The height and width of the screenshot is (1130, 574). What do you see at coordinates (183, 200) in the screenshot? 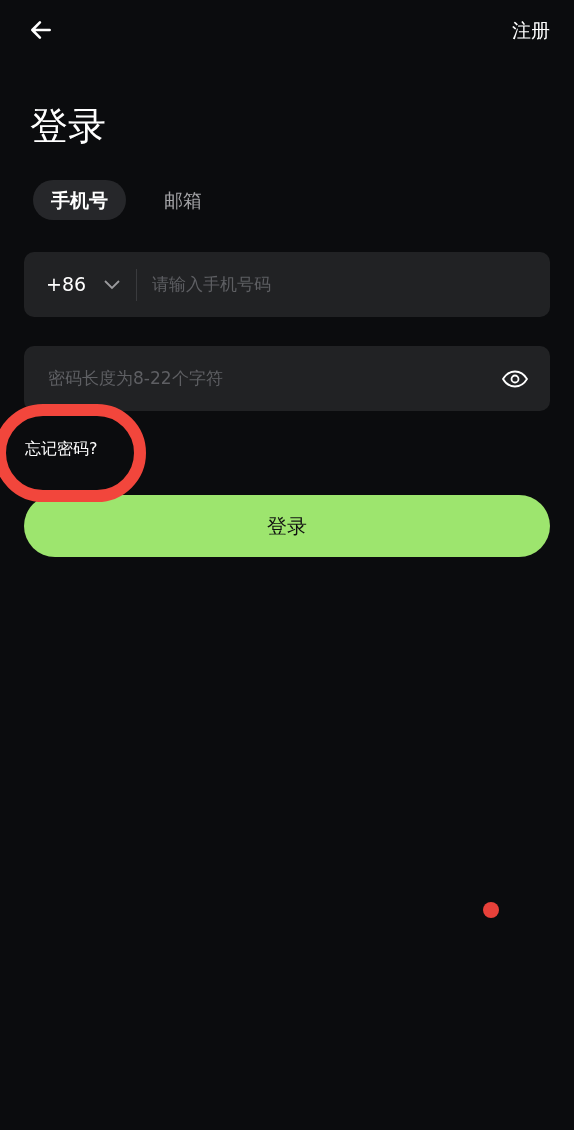
I see `login-method-tab: 邮箱` at bounding box center [183, 200].